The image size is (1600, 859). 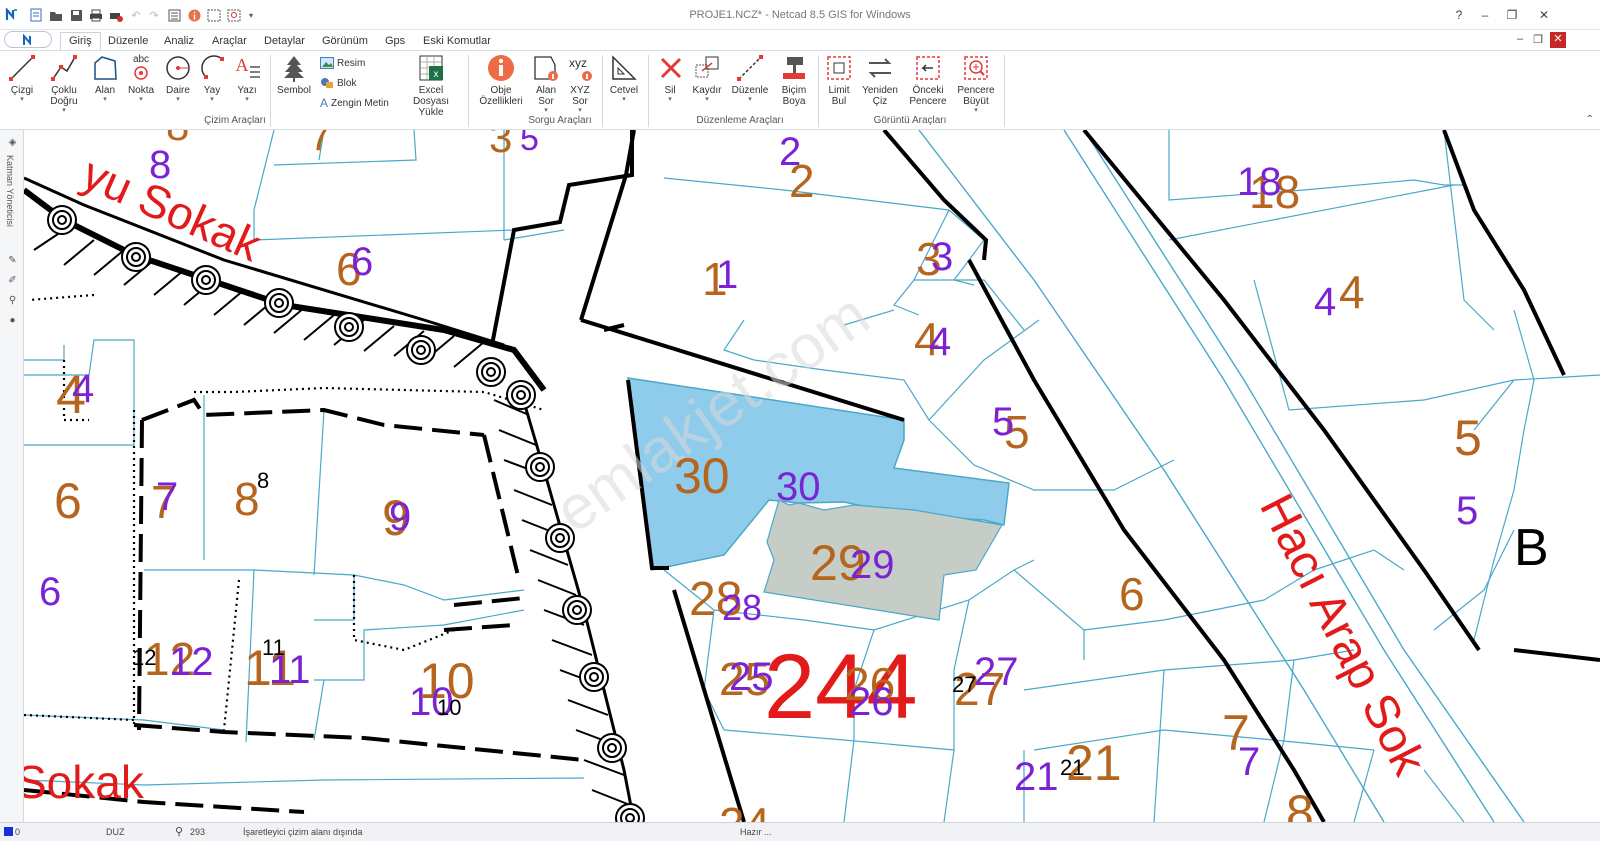 I want to click on layer-search-icon: ⚲, so click(x=12, y=300).